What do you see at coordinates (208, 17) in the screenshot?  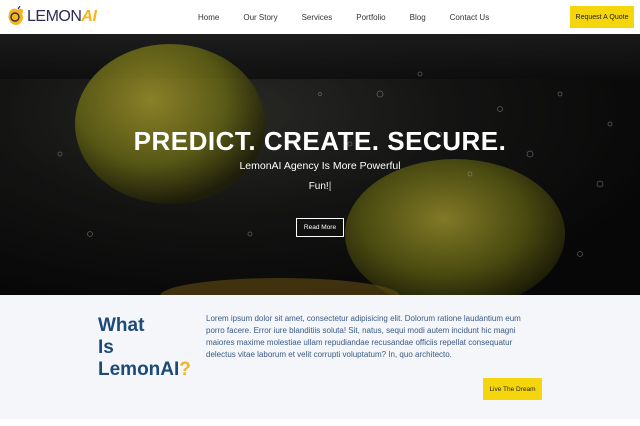 I see `nav-link-home: Home` at bounding box center [208, 17].